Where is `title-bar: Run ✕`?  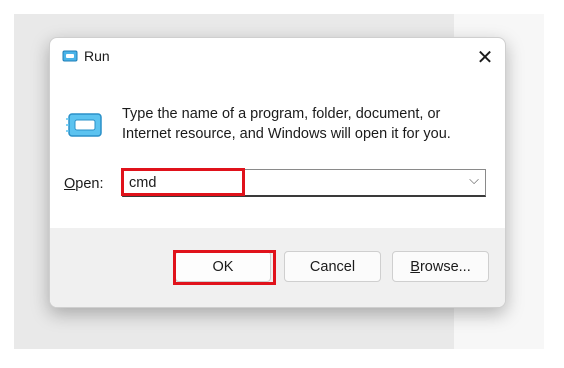 title-bar: Run ✕ is located at coordinates (277, 57).